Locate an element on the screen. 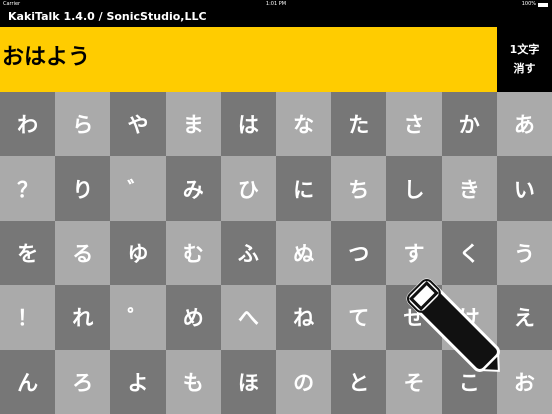 The width and height of the screenshot is (552, 414). app-title-bar: KakiTalk 1.4.0 / SonicStudio,LLC is located at coordinates (276, 18).